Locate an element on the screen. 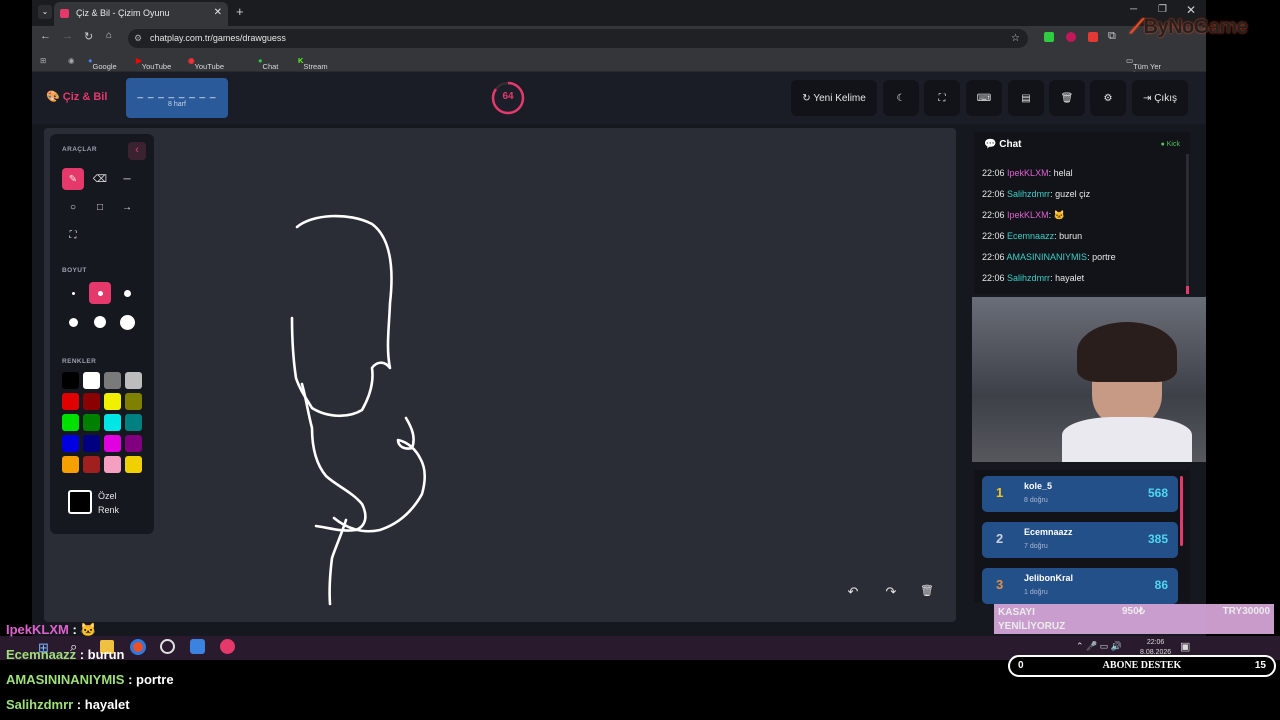 This screenshot has height=720, width=1280. rectangle-tool: □ is located at coordinates (100, 207).